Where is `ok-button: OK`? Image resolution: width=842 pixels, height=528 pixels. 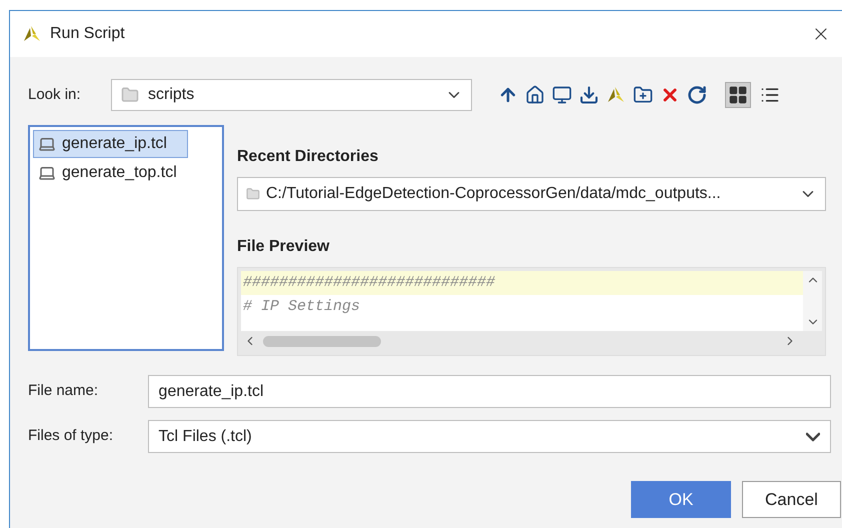 ok-button: OK is located at coordinates (681, 499).